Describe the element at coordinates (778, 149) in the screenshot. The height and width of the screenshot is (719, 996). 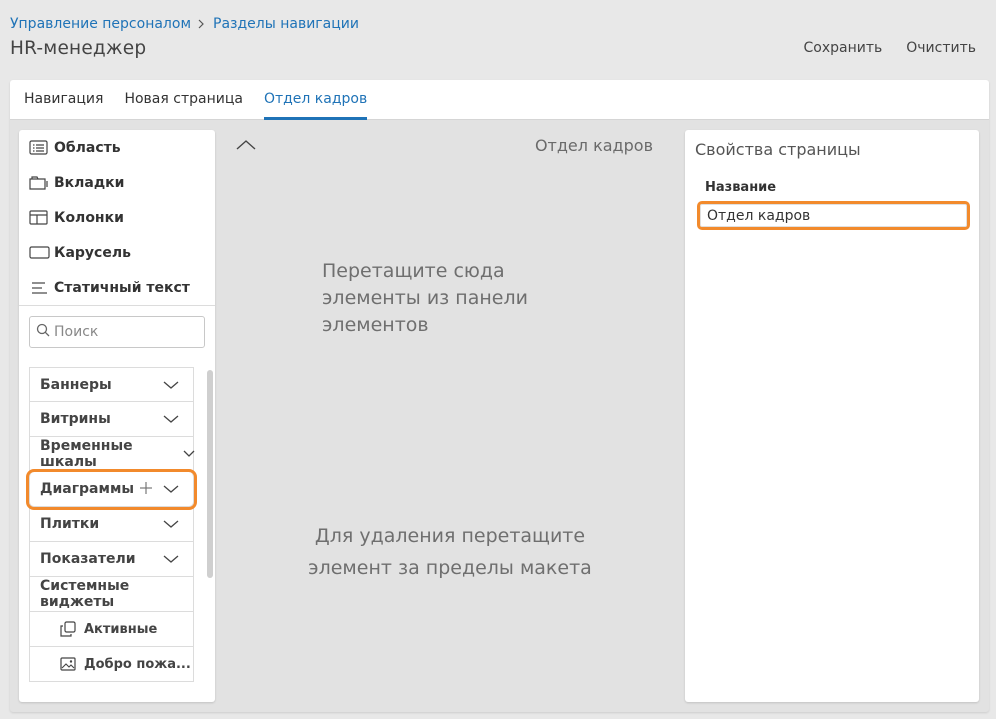
I see `properties-title: Свойства страницы` at that location.